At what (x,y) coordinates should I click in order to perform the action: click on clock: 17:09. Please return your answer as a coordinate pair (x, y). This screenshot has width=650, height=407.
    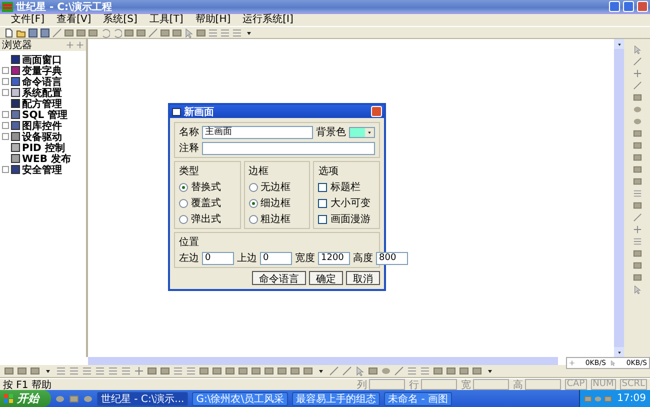
    Looking at the image, I should click on (631, 398).